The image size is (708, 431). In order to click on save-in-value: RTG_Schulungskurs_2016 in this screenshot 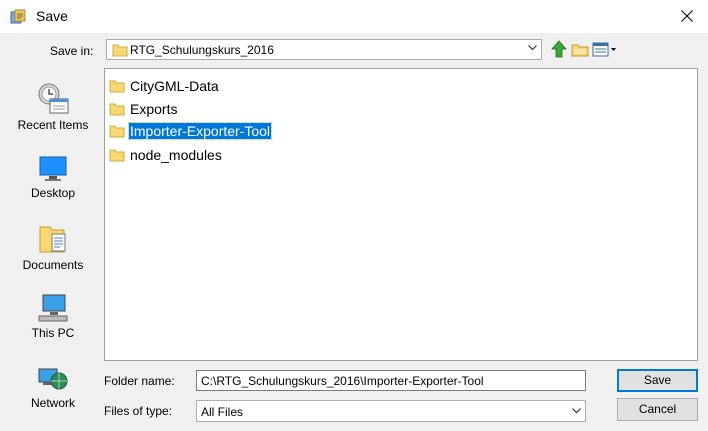, I will do `click(202, 50)`.